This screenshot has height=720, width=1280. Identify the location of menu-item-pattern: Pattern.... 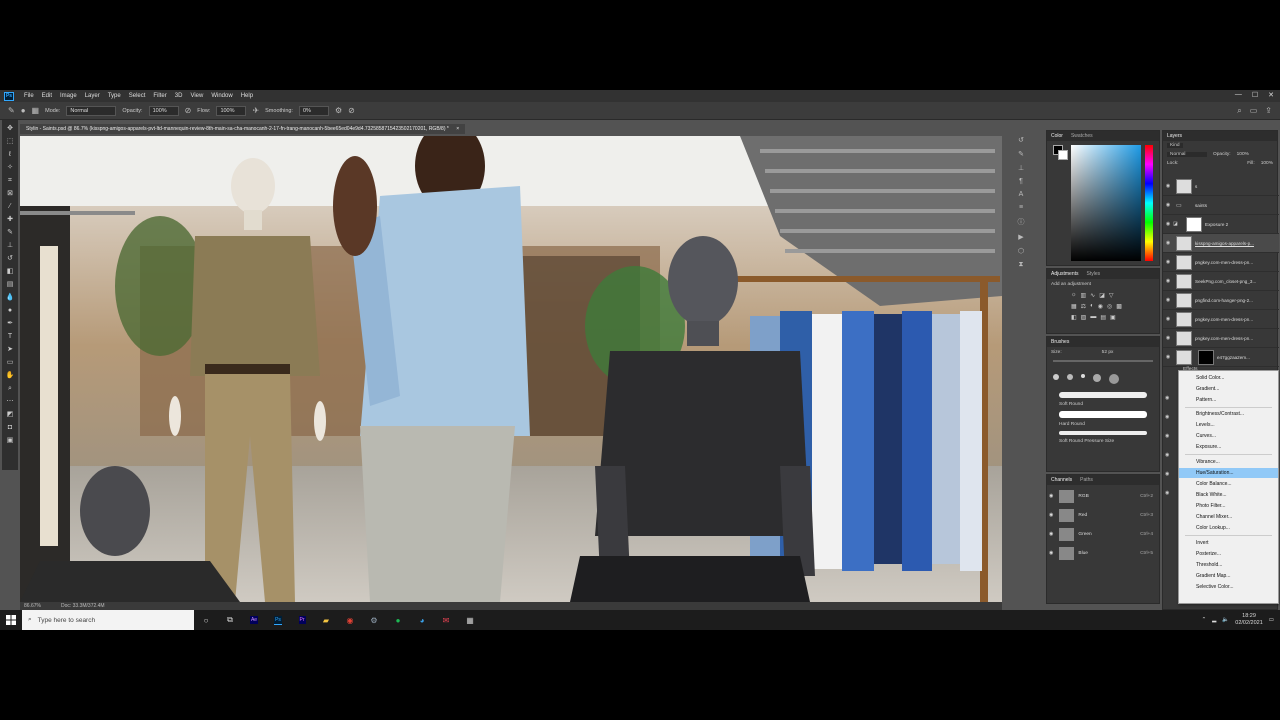
(1228, 400).